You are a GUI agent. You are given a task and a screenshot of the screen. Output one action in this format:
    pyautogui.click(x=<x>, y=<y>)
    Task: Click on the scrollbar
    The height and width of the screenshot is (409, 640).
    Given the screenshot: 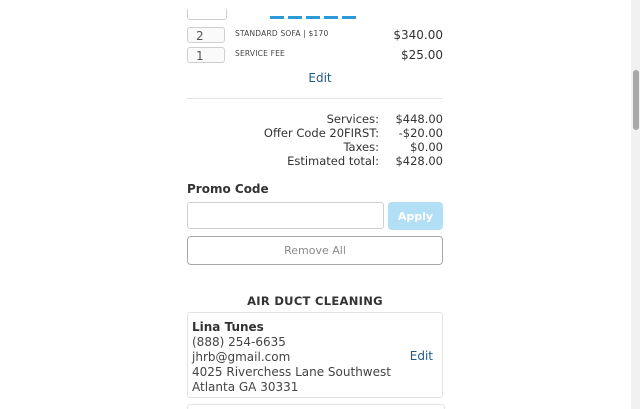 What is the action you would take?
    pyautogui.click(x=635, y=204)
    